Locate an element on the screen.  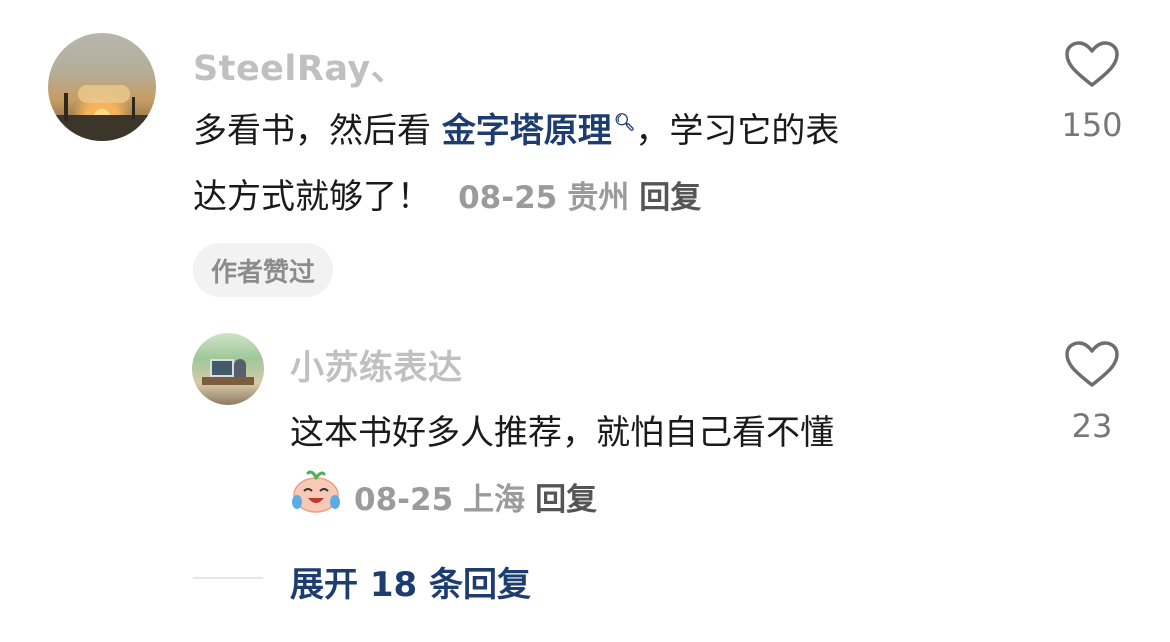
comment-text-line1: 多看书，然后看 金字塔原理 🔍︎，学习它的表 is located at coordinates (516, 127).